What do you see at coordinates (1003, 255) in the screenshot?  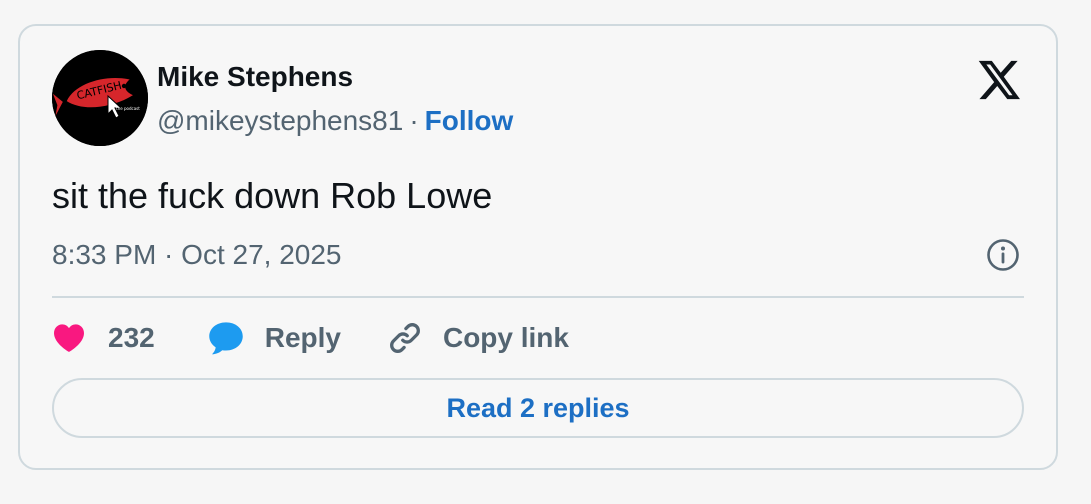 I see `info-icon` at bounding box center [1003, 255].